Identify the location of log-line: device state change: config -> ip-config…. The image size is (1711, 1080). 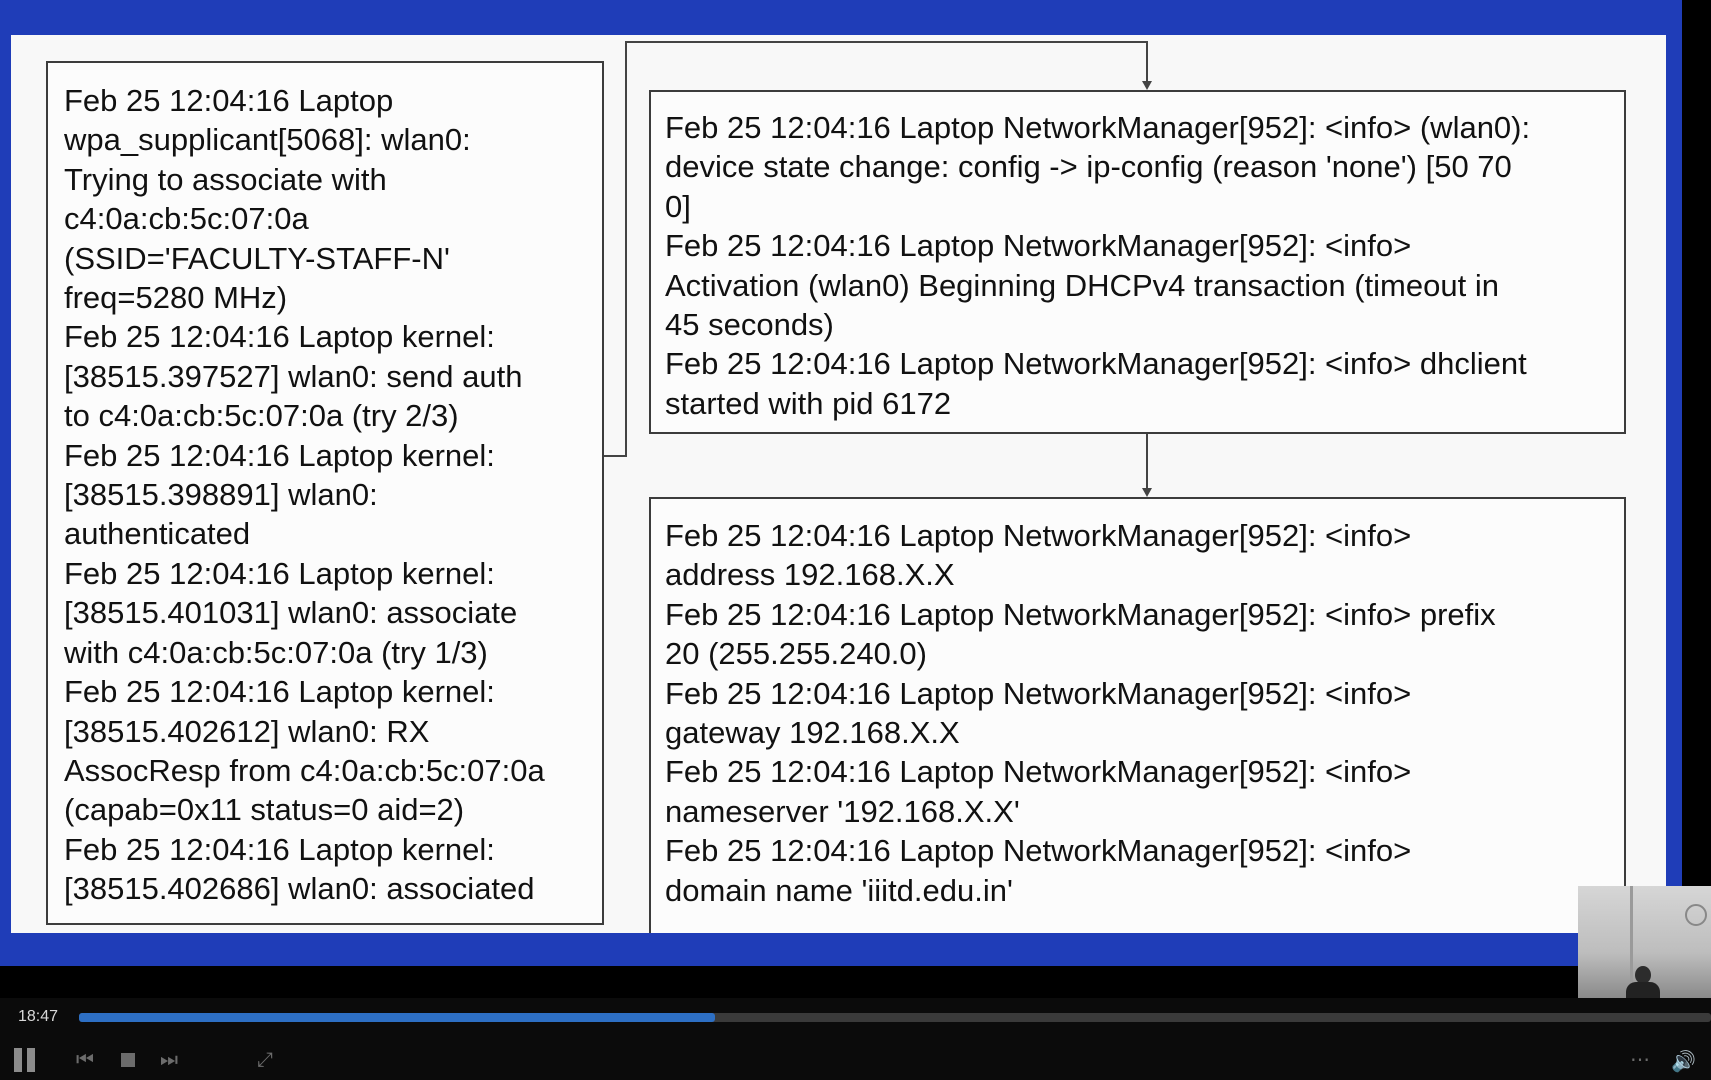
(1088, 167).